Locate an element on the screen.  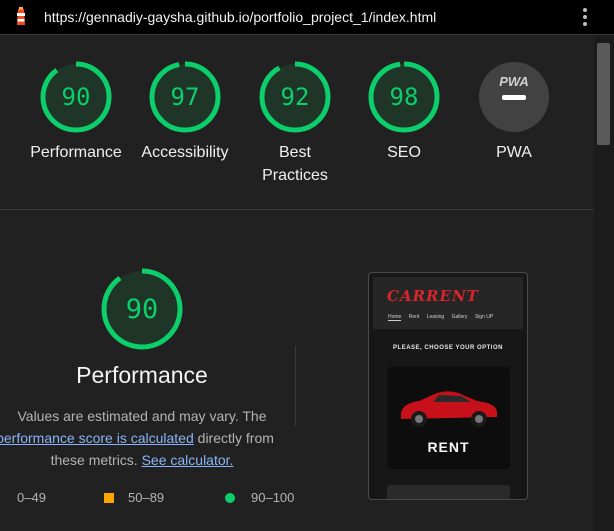
legend-fail-range: 0–49 is located at coordinates (31, 497).